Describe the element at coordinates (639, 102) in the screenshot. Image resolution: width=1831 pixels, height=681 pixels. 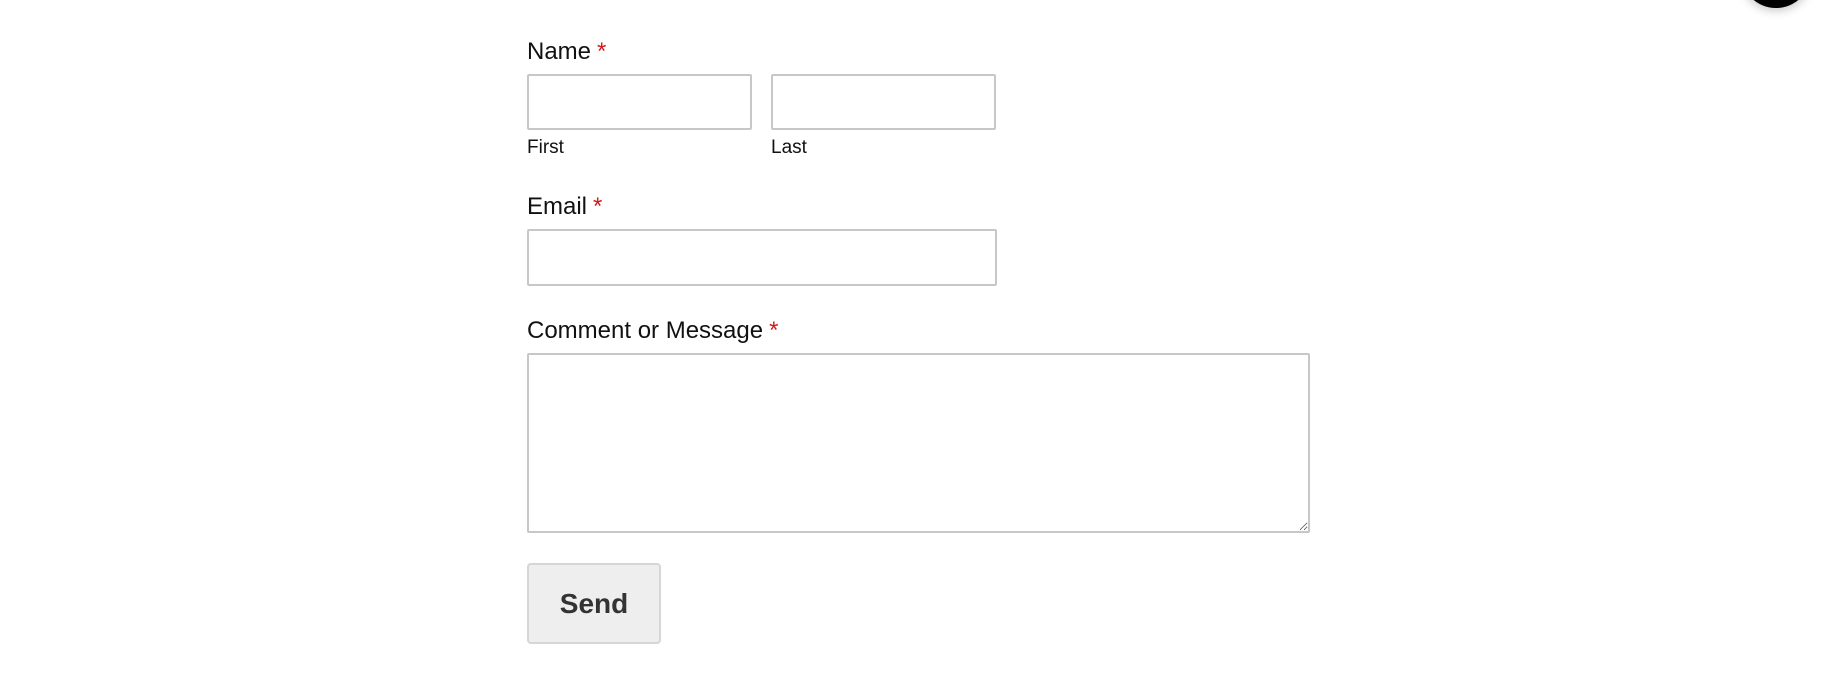
I see `first-name-input` at that location.